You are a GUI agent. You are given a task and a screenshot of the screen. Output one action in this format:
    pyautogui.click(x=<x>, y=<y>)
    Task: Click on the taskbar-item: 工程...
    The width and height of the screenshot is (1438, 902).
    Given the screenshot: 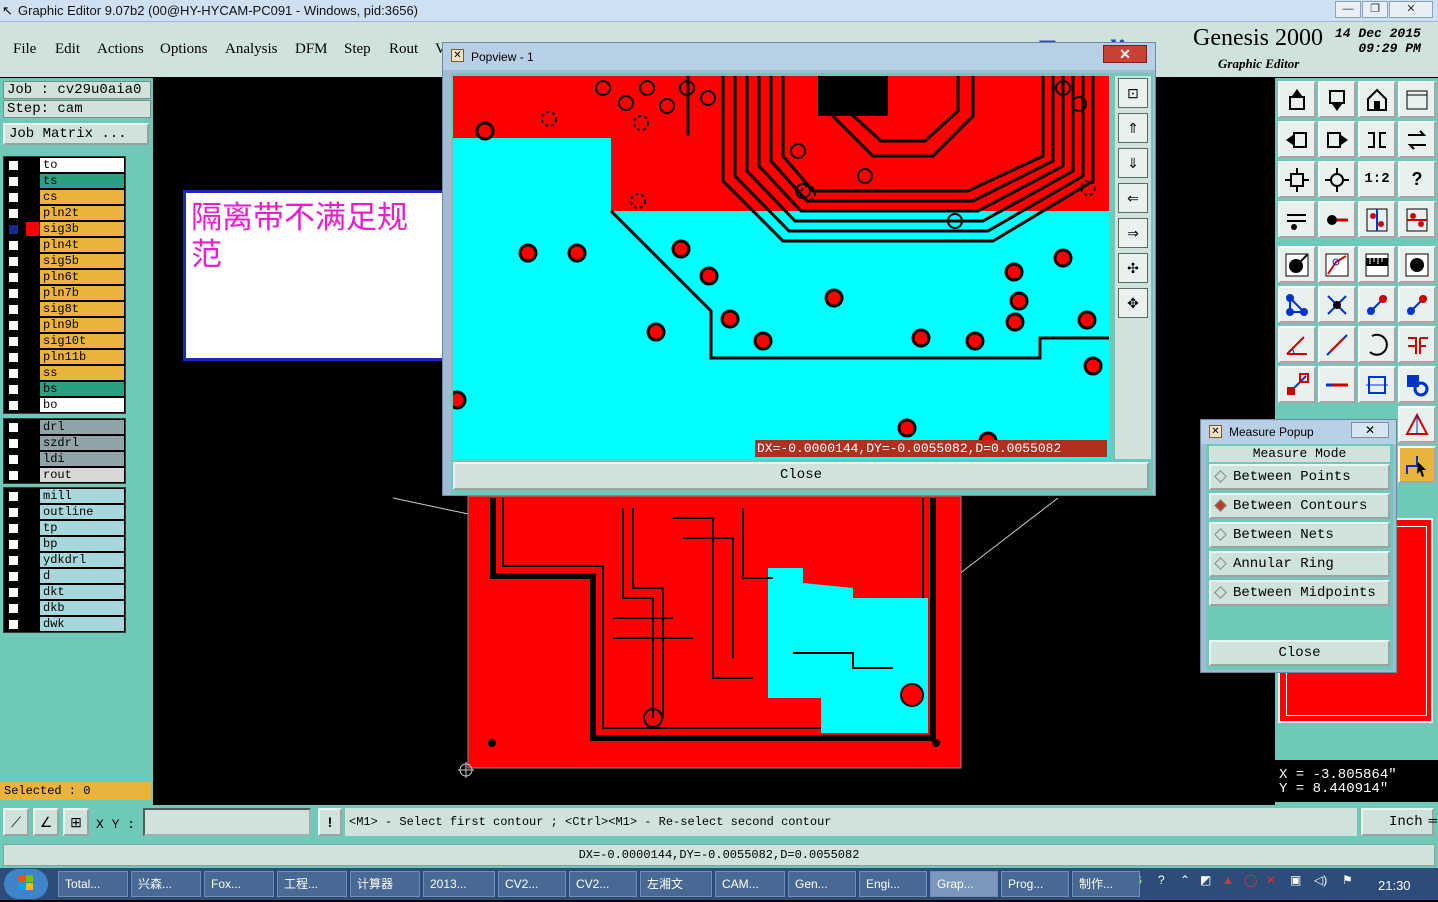 What is the action you would take?
    pyautogui.click(x=312, y=884)
    